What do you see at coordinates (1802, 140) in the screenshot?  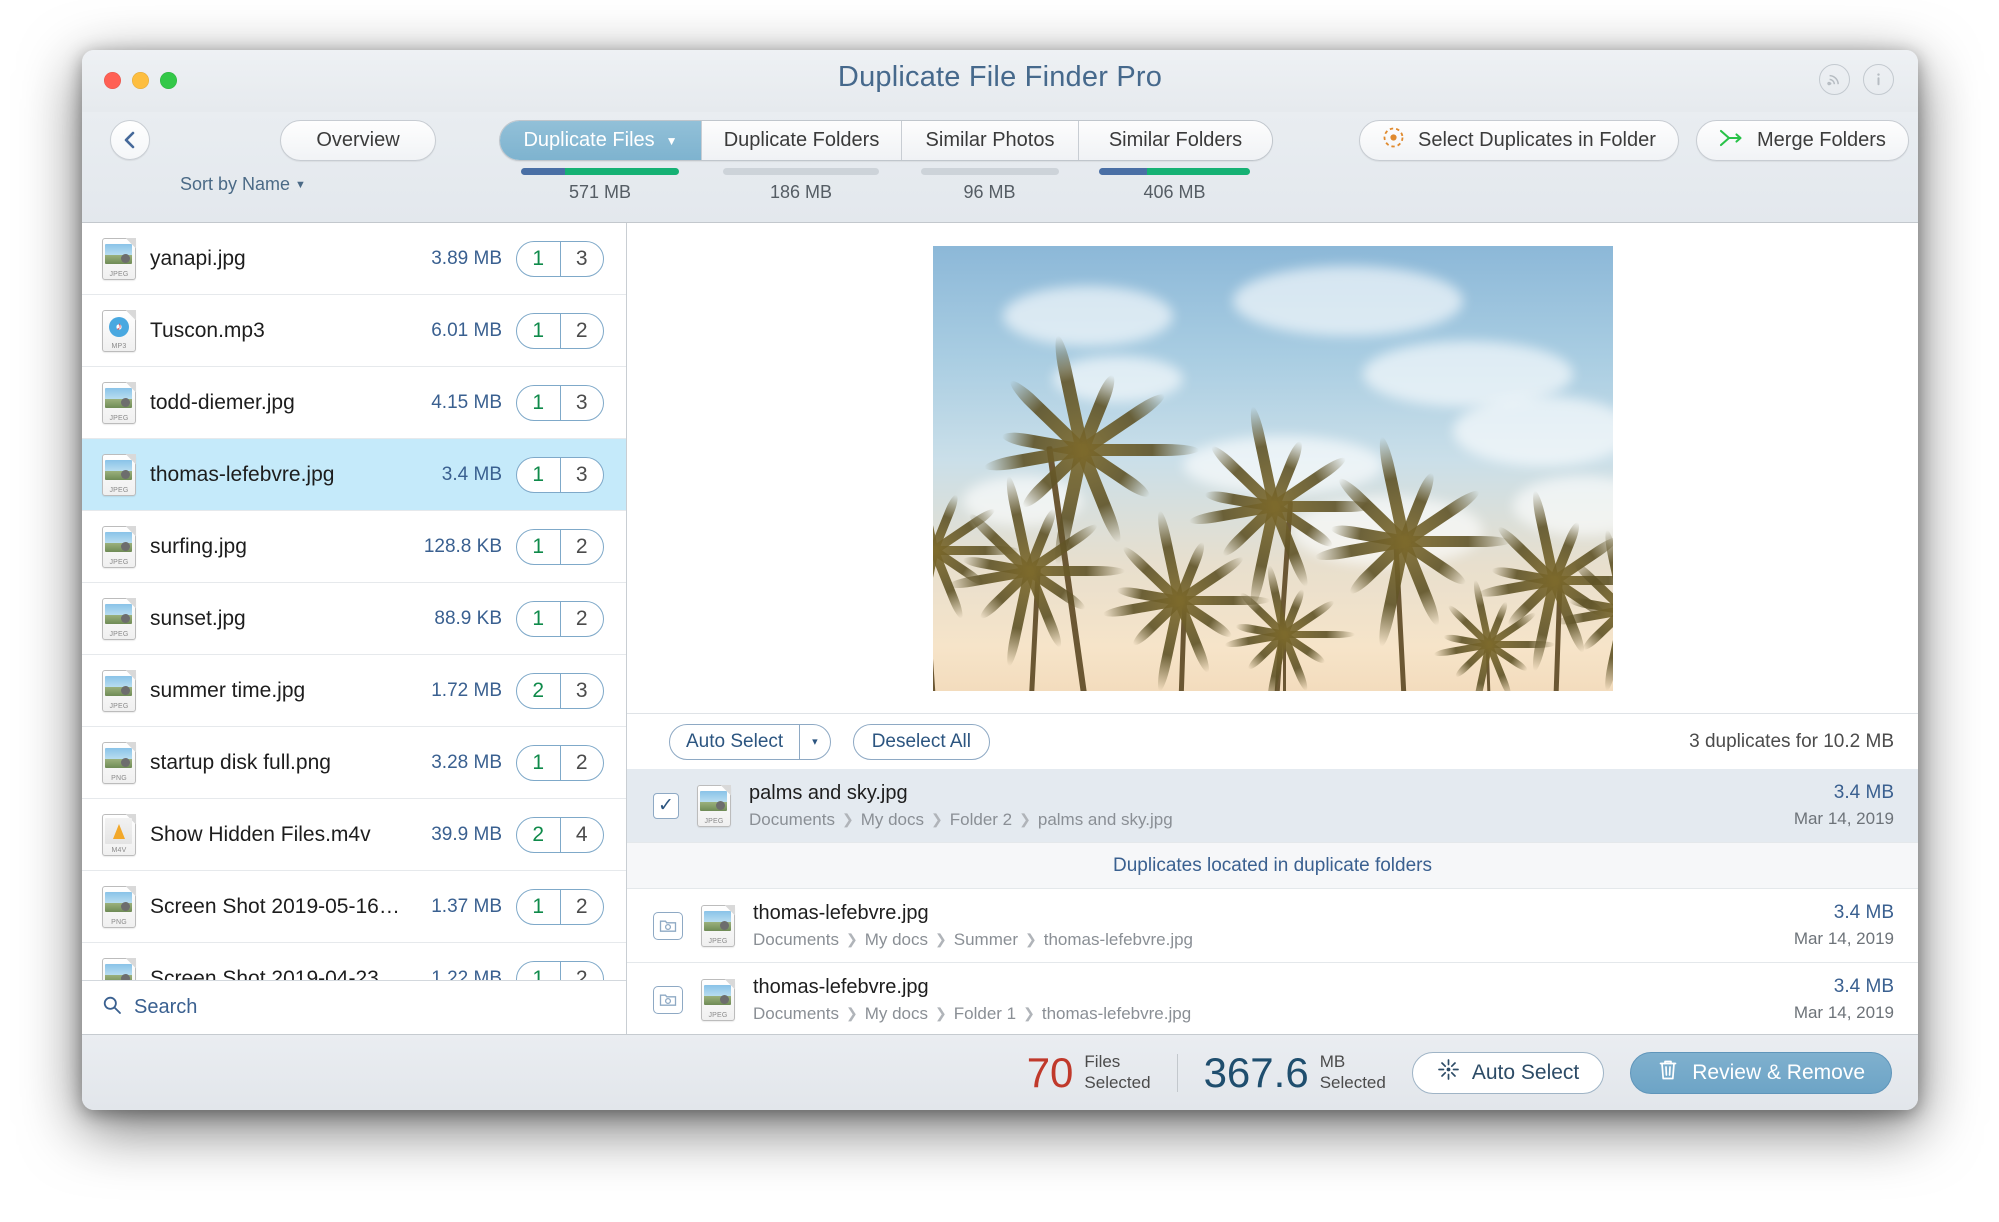 I see `merge-folders-button: Merge Folders` at bounding box center [1802, 140].